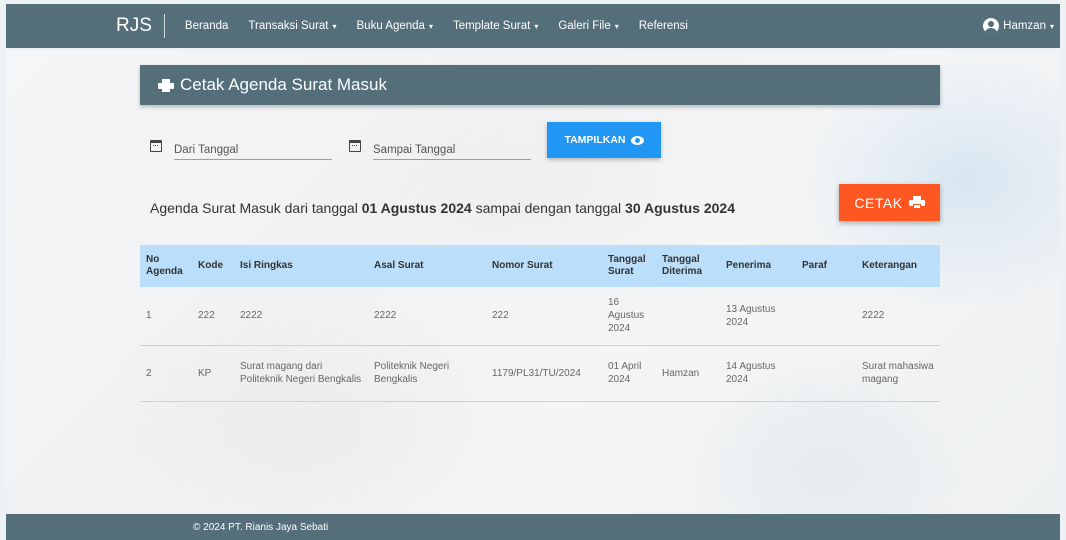 Image resolution: width=1066 pixels, height=540 pixels. What do you see at coordinates (266, 265) in the screenshot?
I see `col-header: Isi Ringkas` at bounding box center [266, 265].